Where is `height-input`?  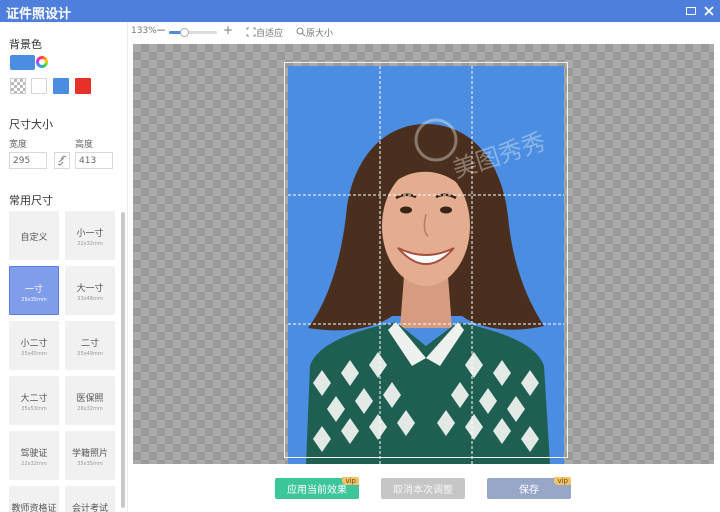 height-input is located at coordinates (94, 160).